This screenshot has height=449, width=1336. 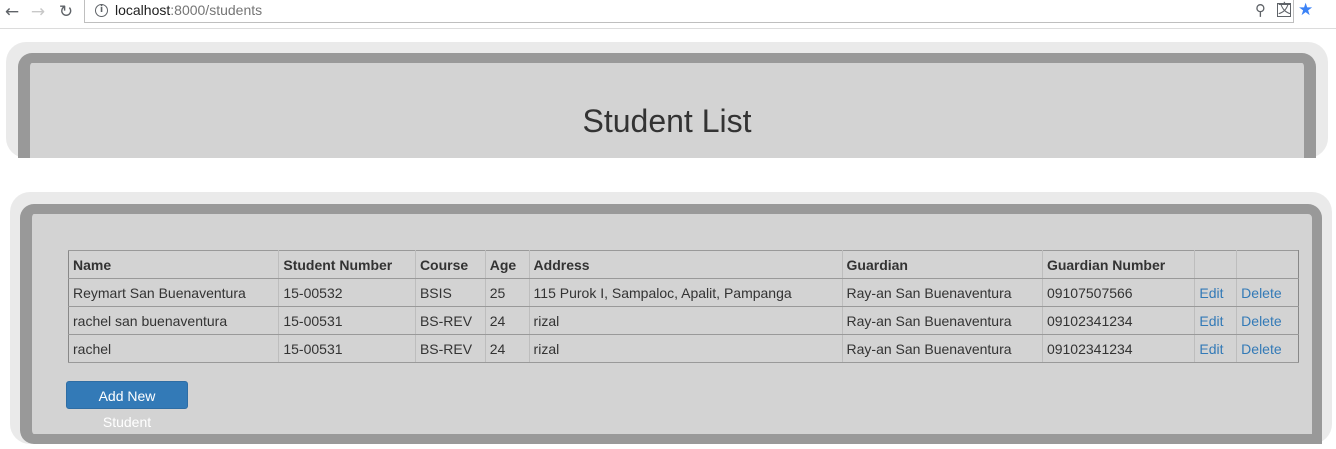 What do you see at coordinates (685, 264) in the screenshot?
I see `column-header-address: Address` at bounding box center [685, 264].